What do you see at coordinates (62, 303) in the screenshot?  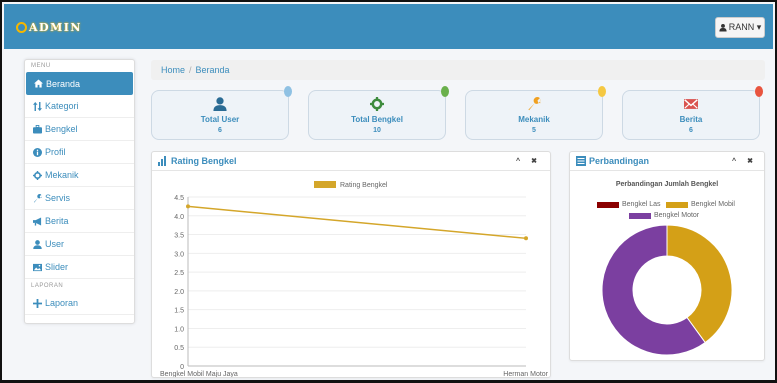 I see `sidebar-item-label: Laporan` at bounding box center [62, 303].